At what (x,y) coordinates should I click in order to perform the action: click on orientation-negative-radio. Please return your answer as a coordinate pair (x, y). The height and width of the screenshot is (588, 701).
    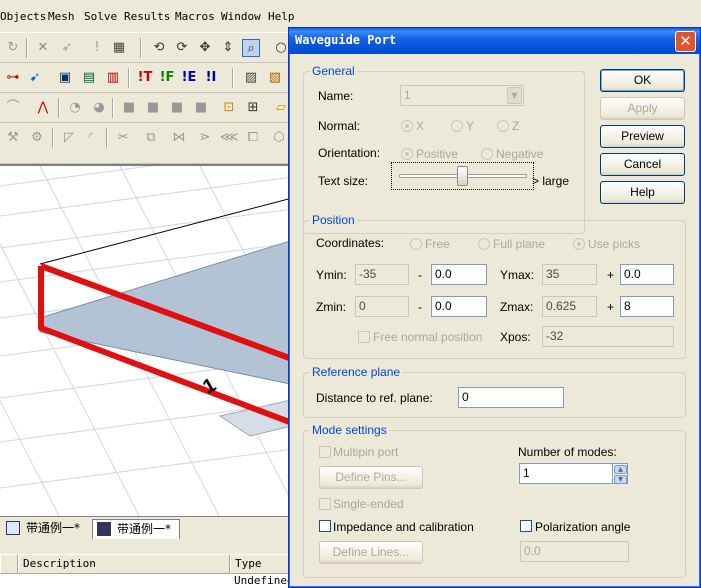
    Looking at the image, I should click on (487, 154).